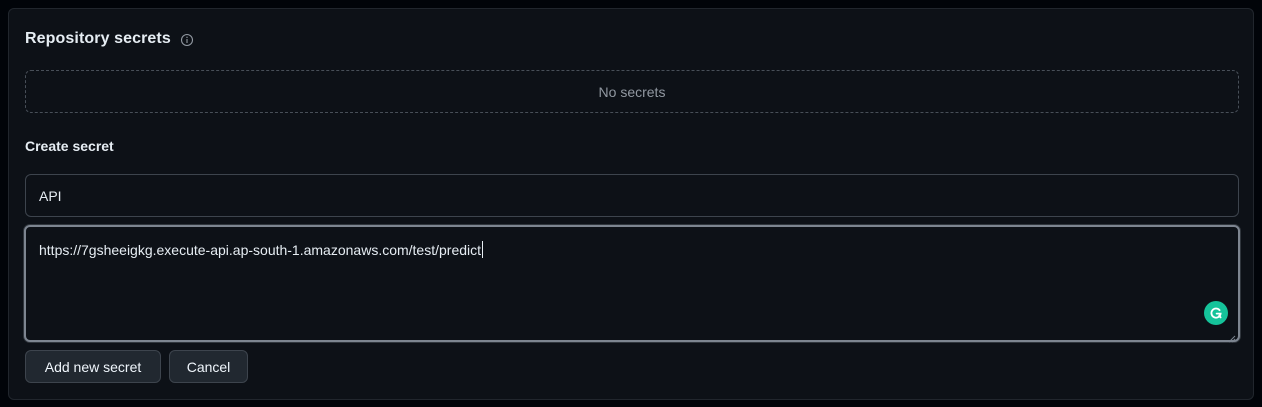 This screenshot has height=407, width=1262. What do you see at coordinates (1232, 336) in the screenshot?
I see `resize-handle-icon` at bounding box center [1232, 336].